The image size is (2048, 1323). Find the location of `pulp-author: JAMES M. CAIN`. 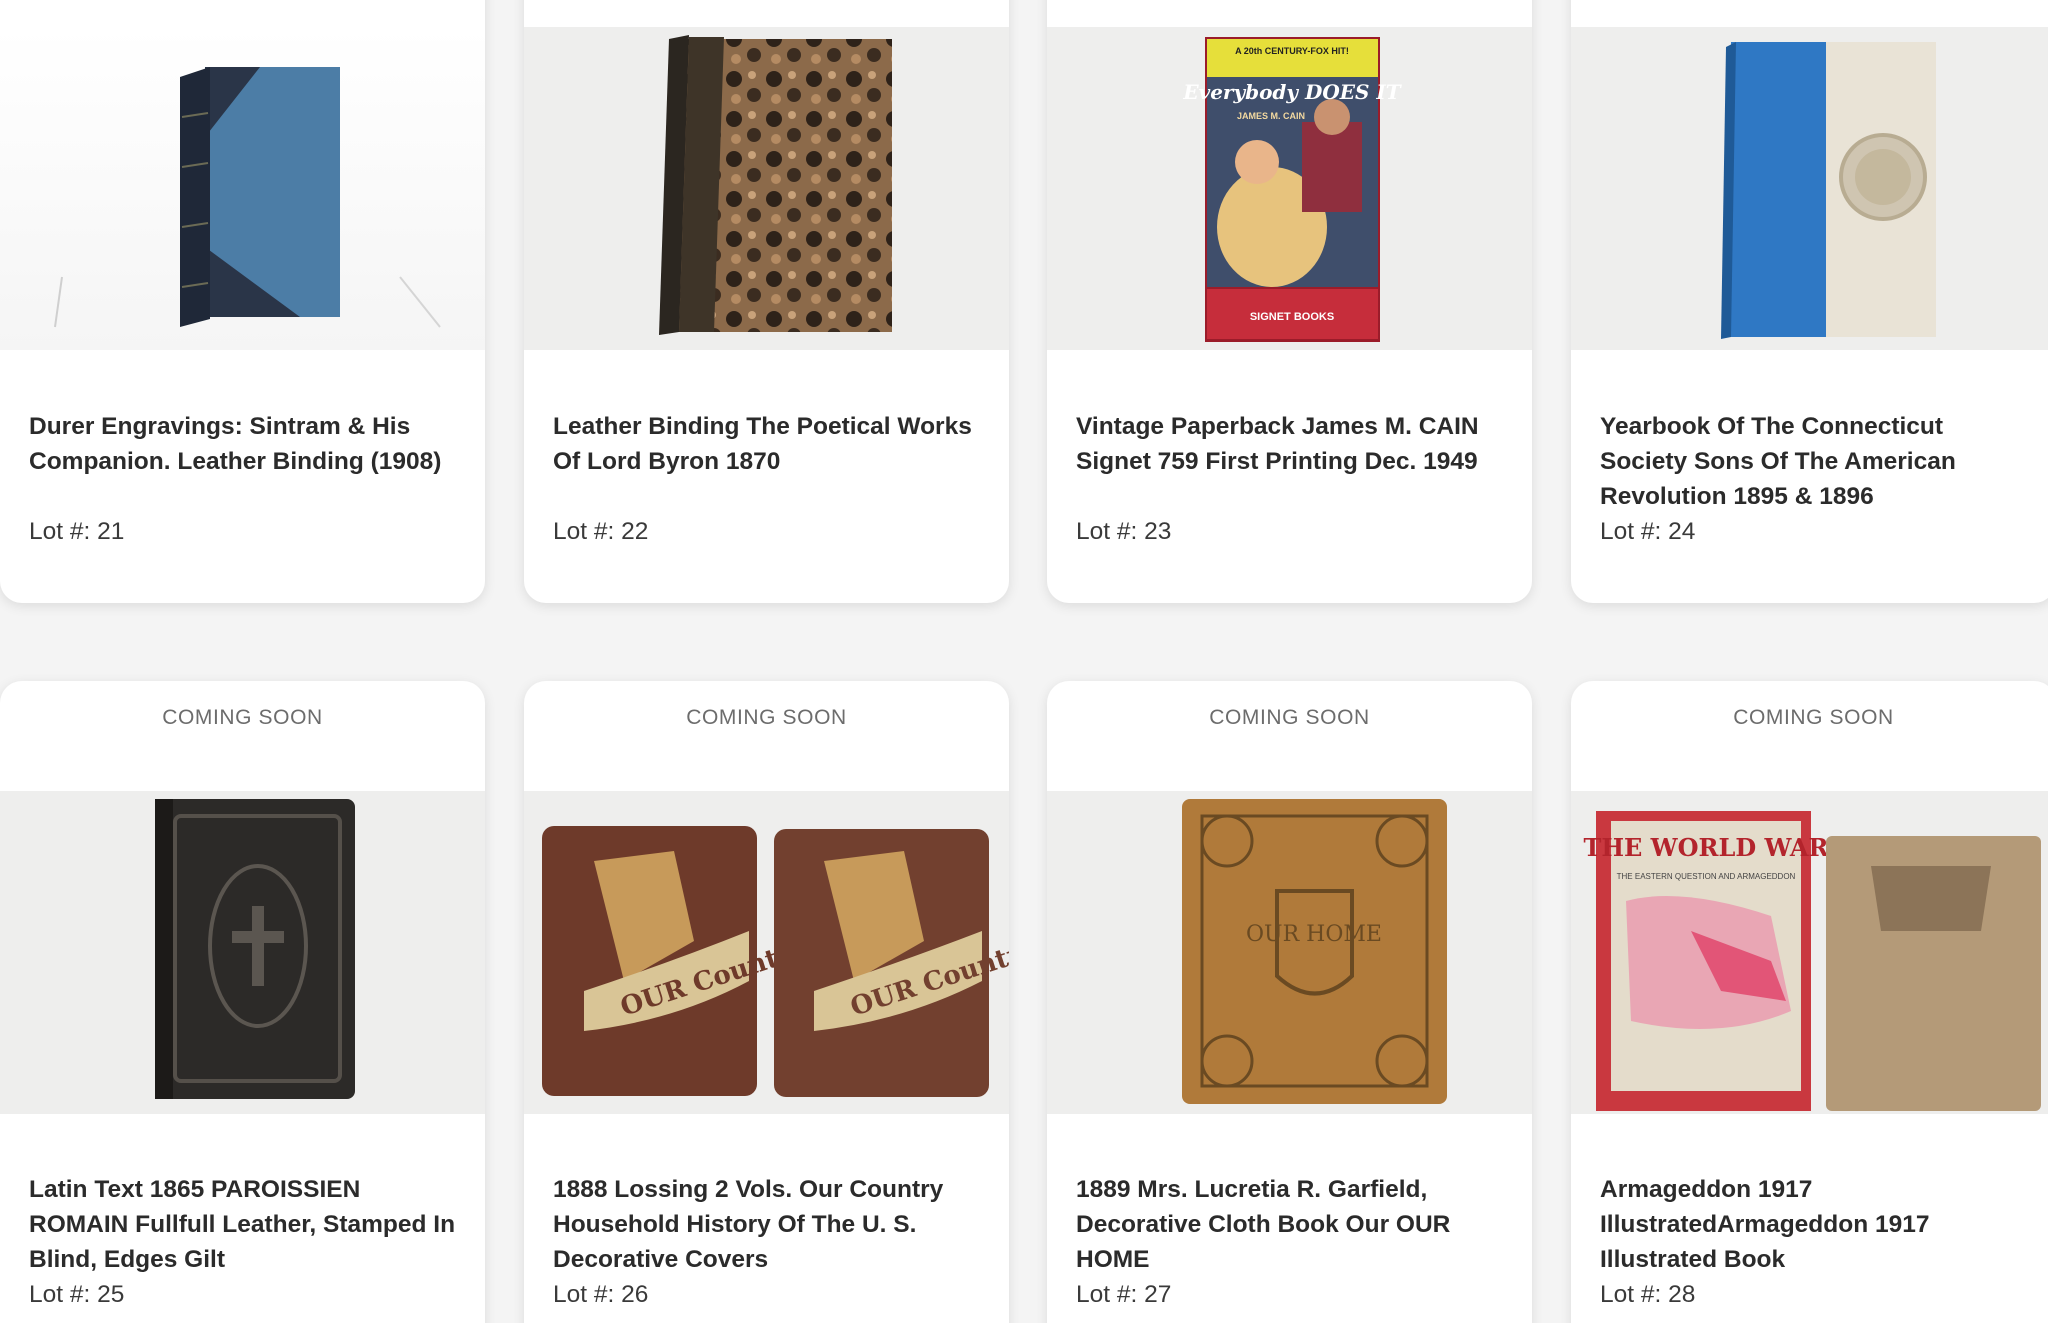

pulp-author: JAMES M. CAIN is located at coordinates (1271, 116).